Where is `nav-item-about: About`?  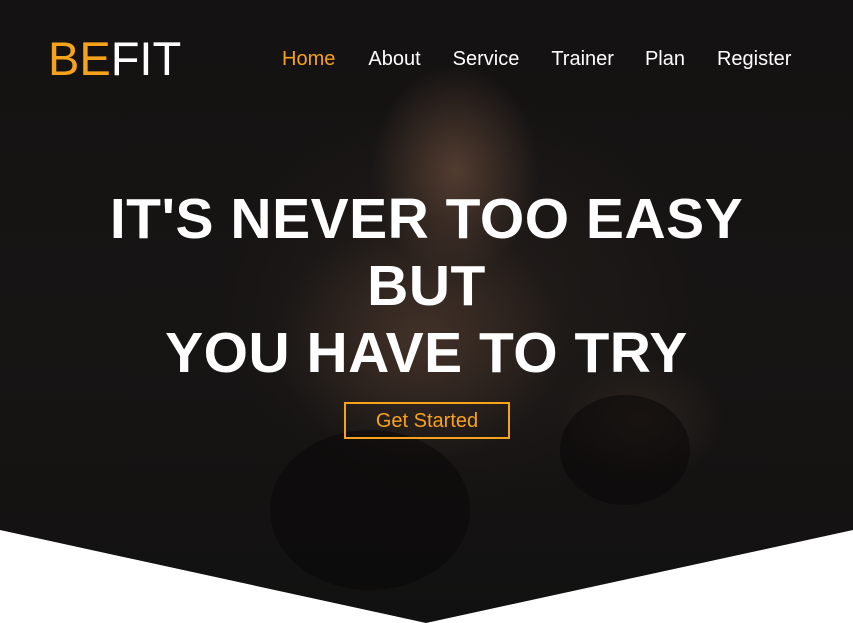 nav-item-about: About is located at coordinates (394, 59).